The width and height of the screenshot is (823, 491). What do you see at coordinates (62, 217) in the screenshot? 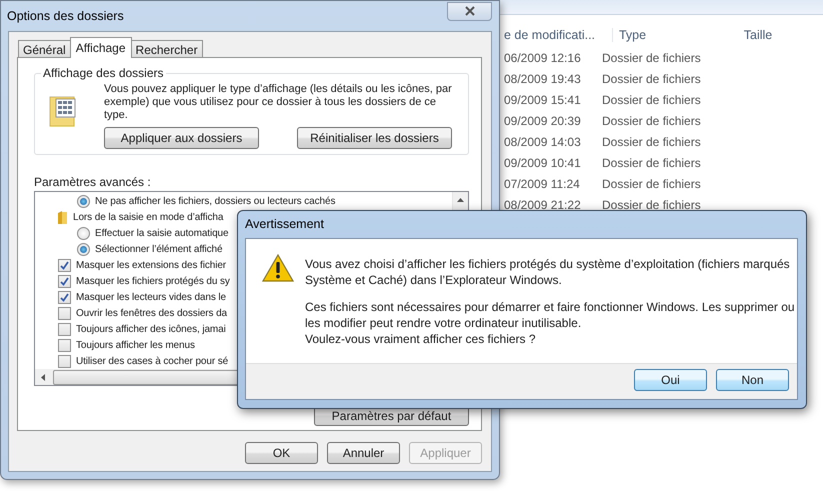
I see `folder-icon` at bounding box center [62, 217].